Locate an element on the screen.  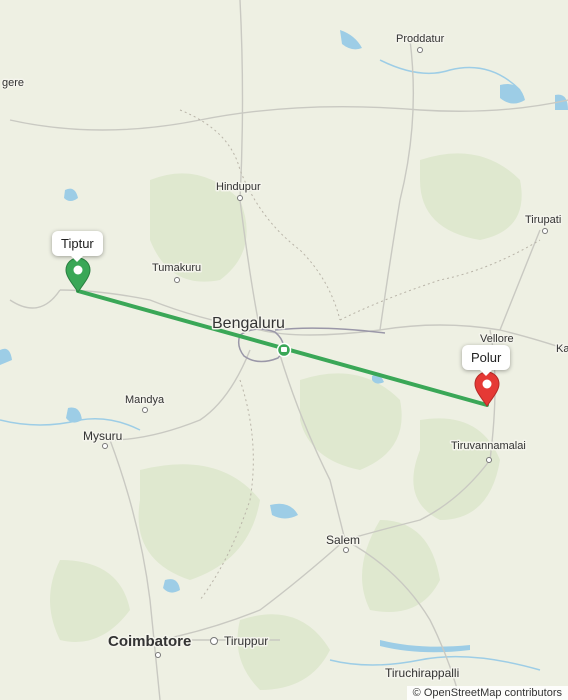
map-attribution: © OpenStreetMap contributors is located at coordinates (487, 693).